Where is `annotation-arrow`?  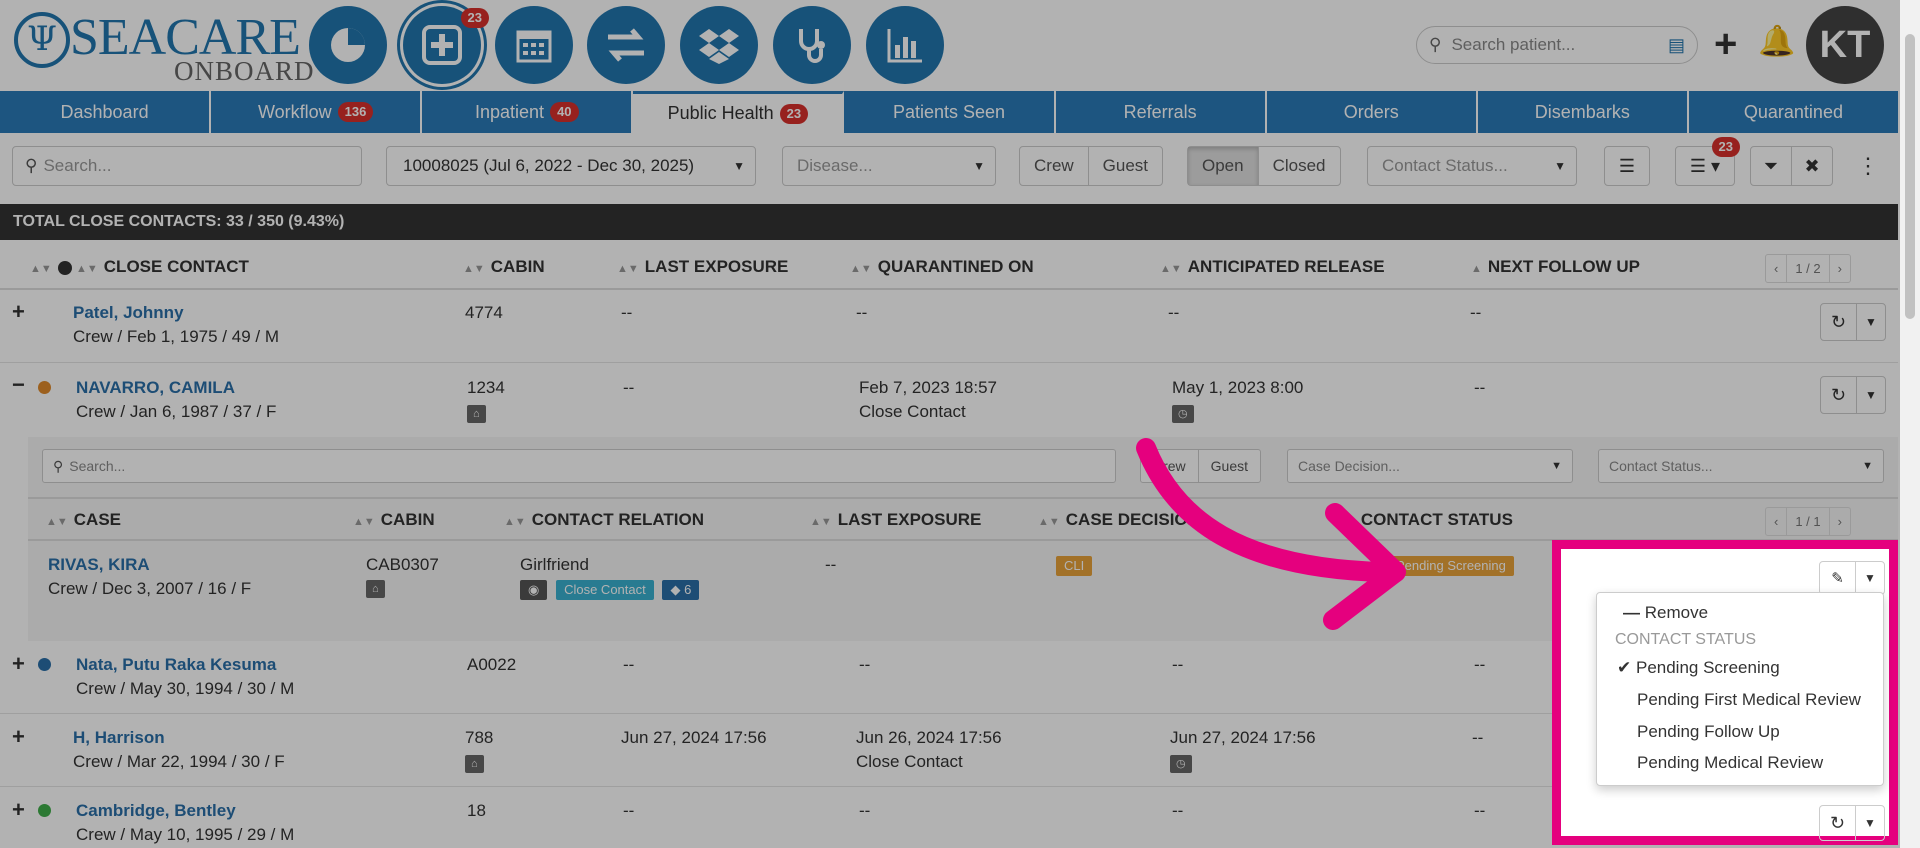 annotation-arrow is located at coordinates (1271, 534).